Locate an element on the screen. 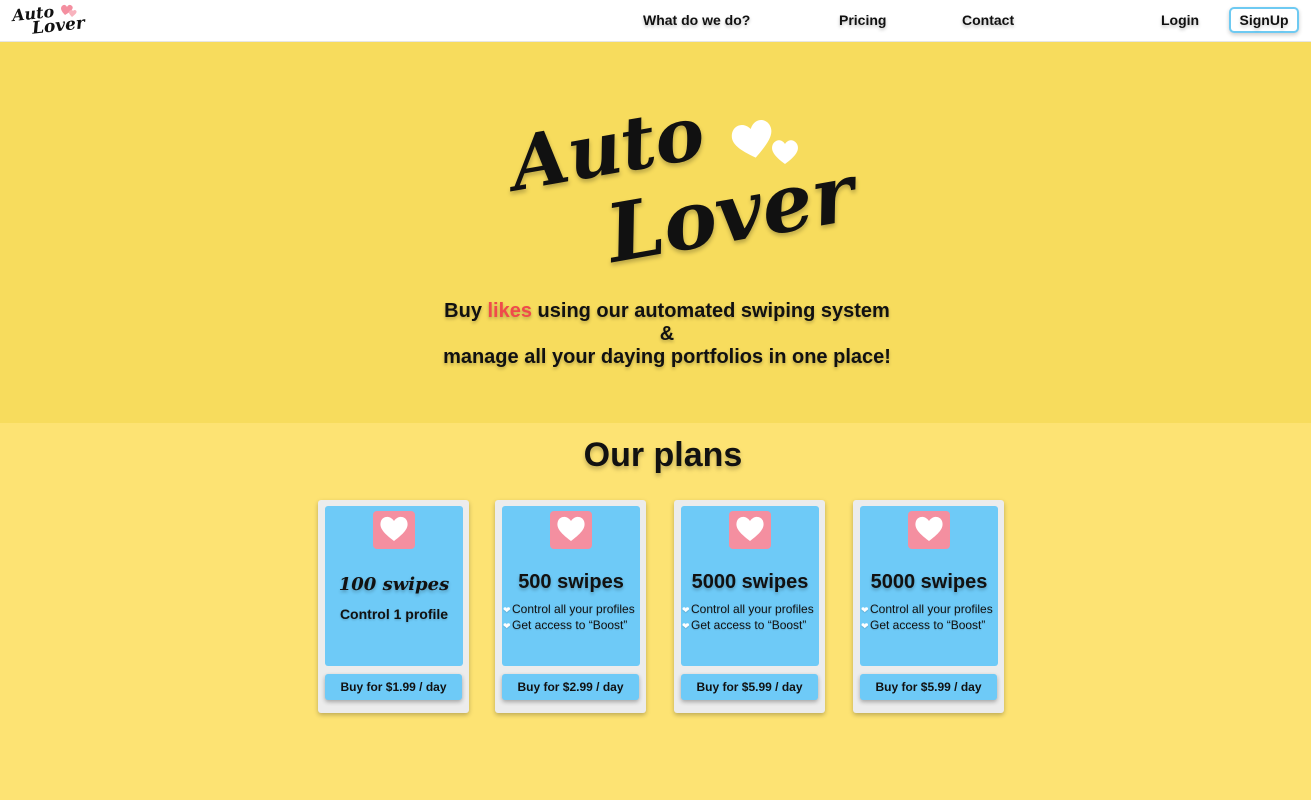 The height and width of the screenshot is (800, 1311). buy-button: Buy for $1.99 / day is located at coordinates (393, 687).